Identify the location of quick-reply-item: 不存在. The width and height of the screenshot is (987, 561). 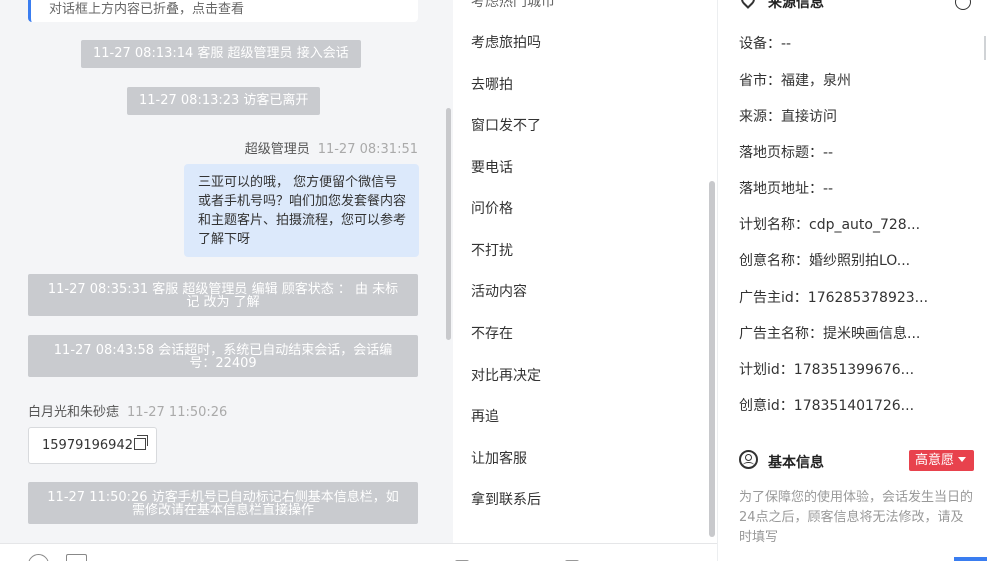
(492, 333).